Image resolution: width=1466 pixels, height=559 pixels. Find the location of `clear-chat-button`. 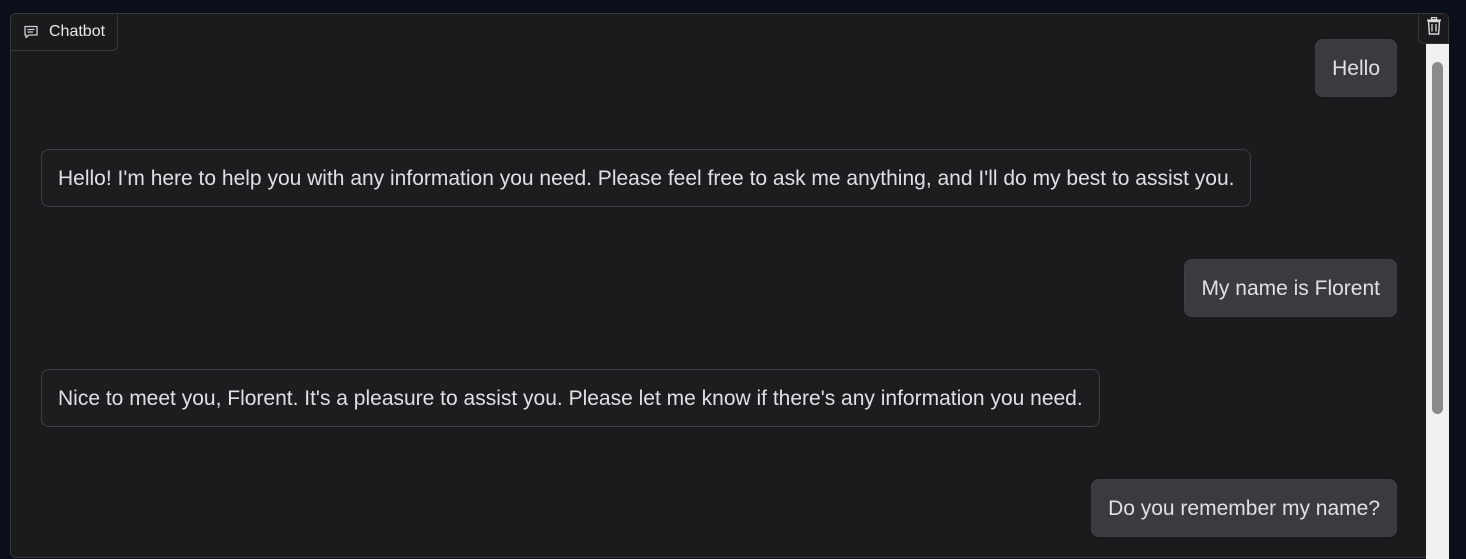

clear-chat-button is located at coordinates (1433, 29).